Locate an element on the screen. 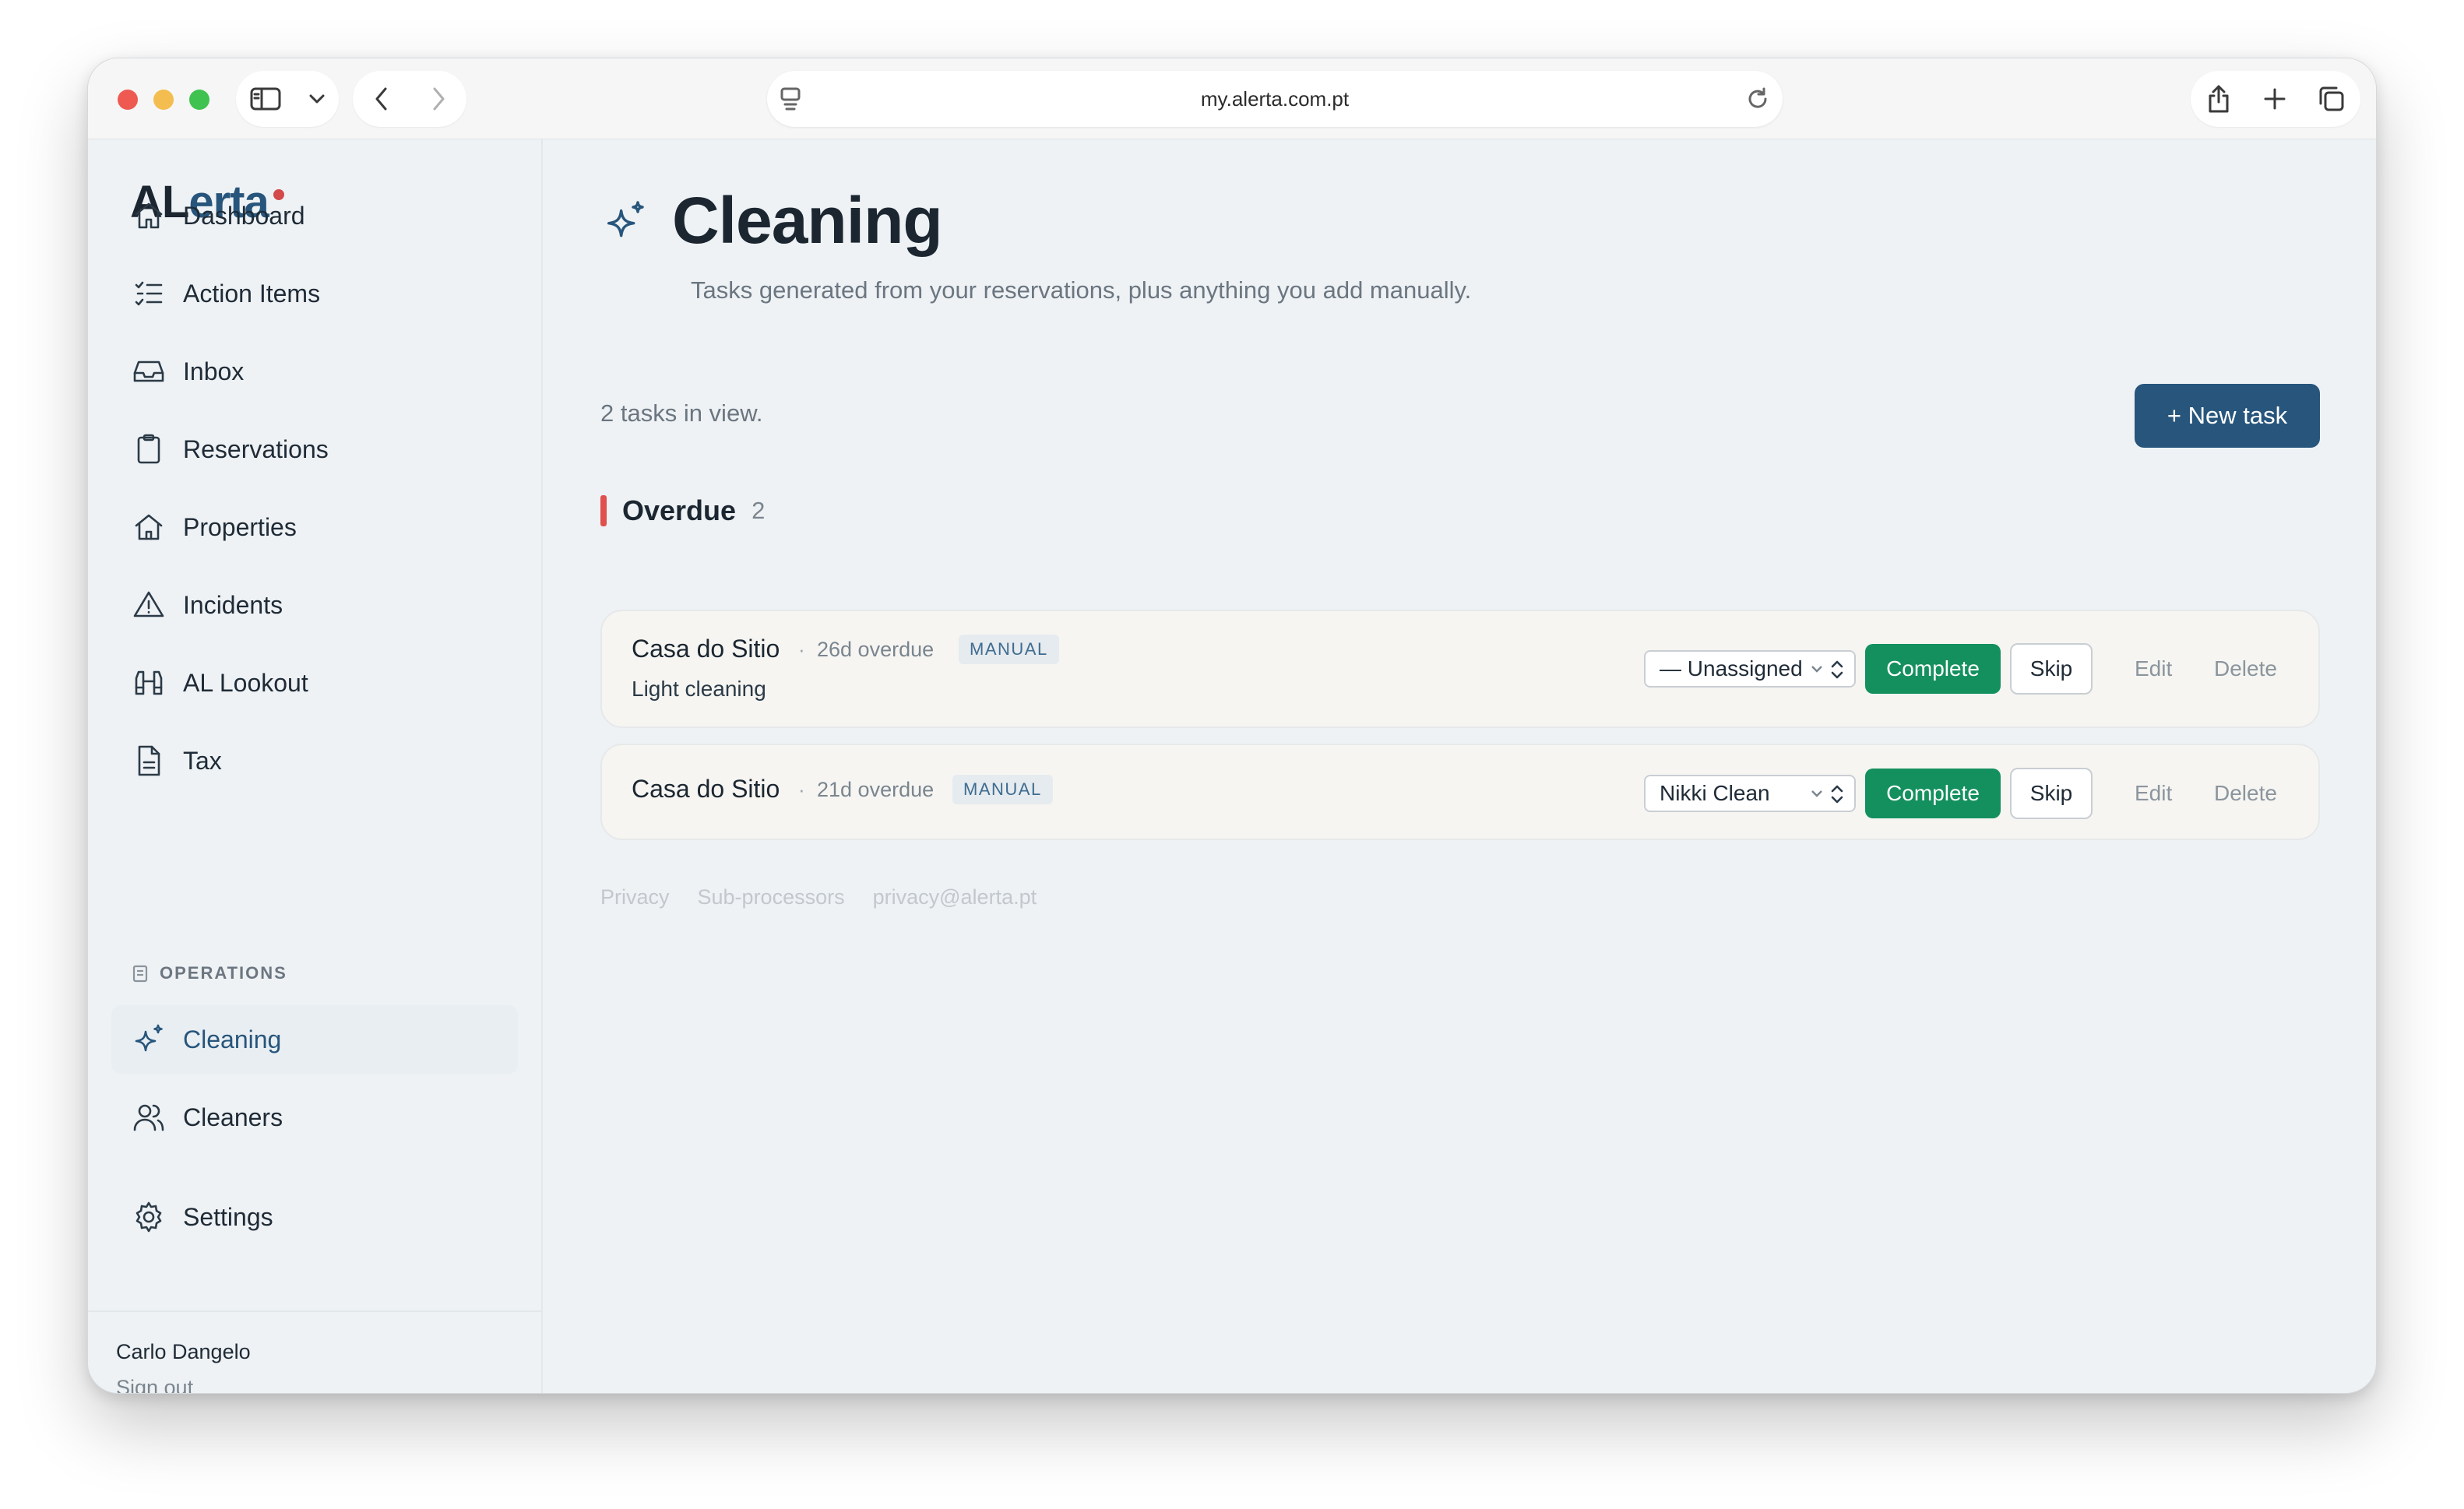 The height and width of the screenshot is (1509, 2464). section-label-operations: OPERATIONS is located at coordinates (208, 973).